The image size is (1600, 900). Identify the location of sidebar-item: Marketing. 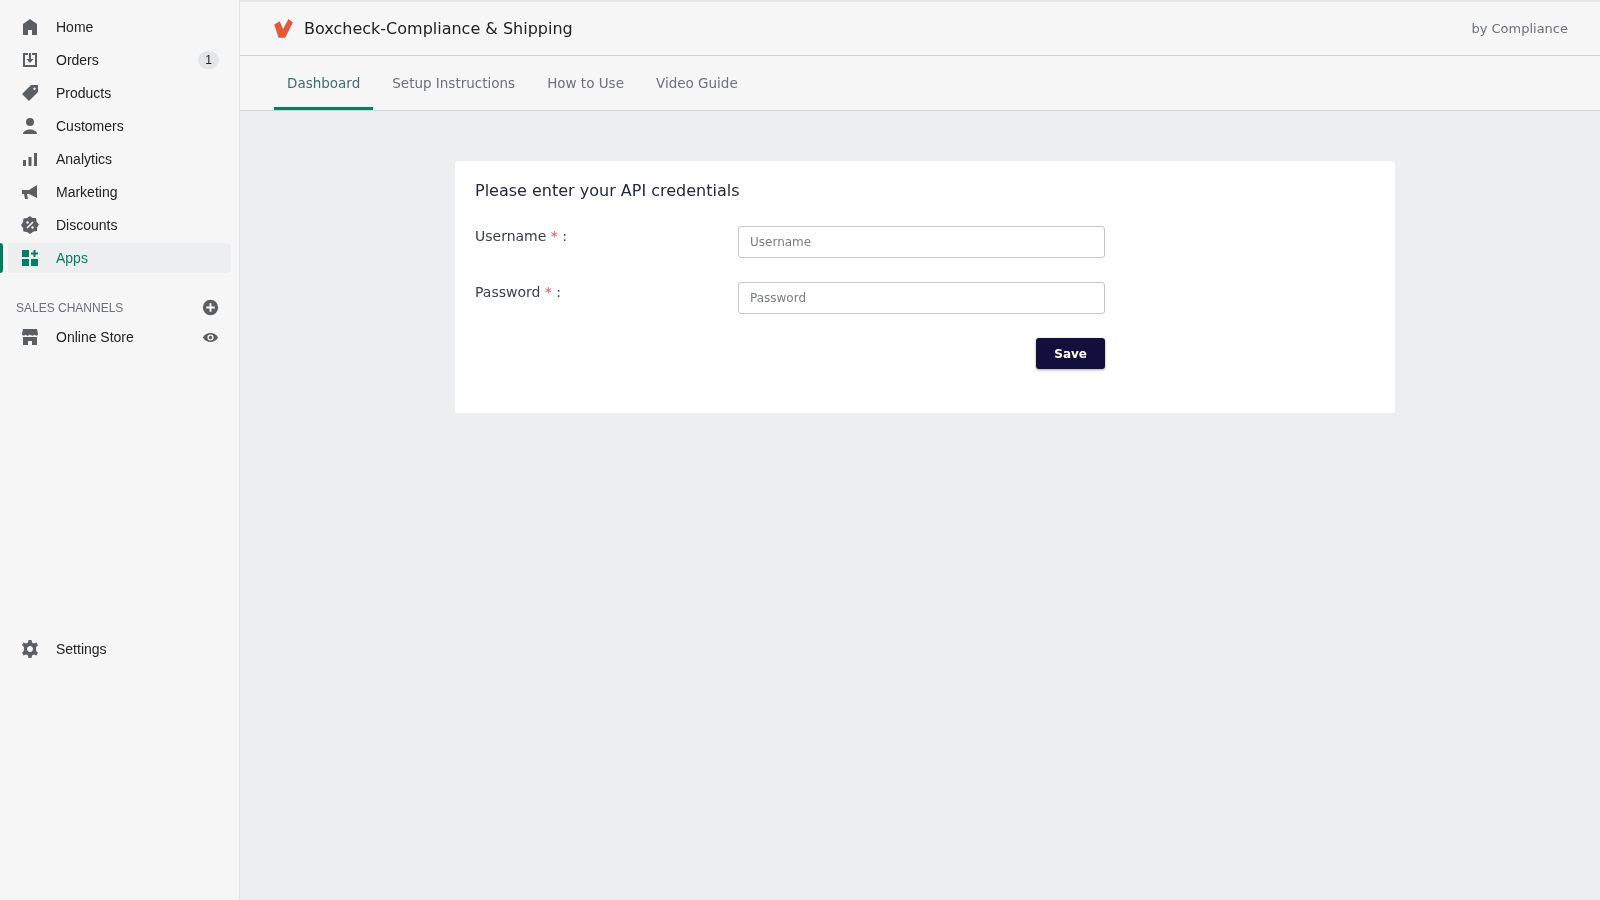
(115, 192).